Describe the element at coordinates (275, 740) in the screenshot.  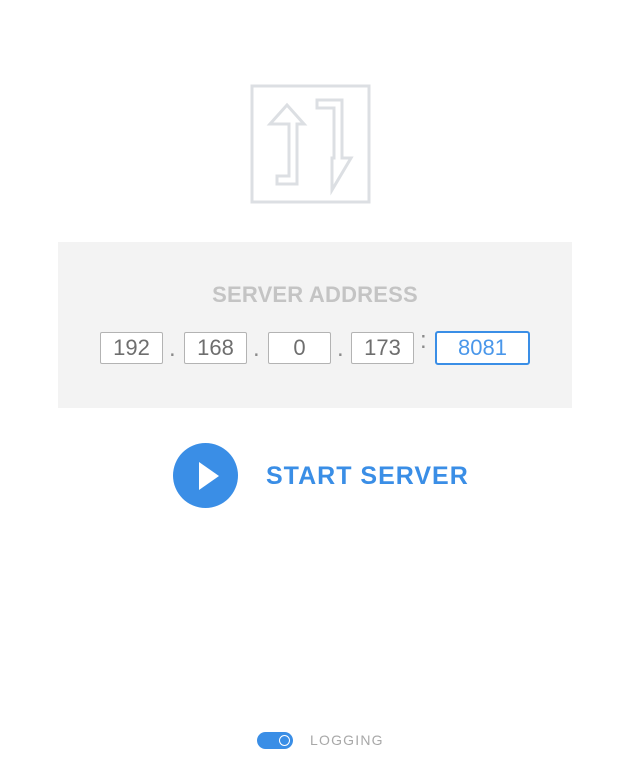
I see `logging-toggle` at that location.